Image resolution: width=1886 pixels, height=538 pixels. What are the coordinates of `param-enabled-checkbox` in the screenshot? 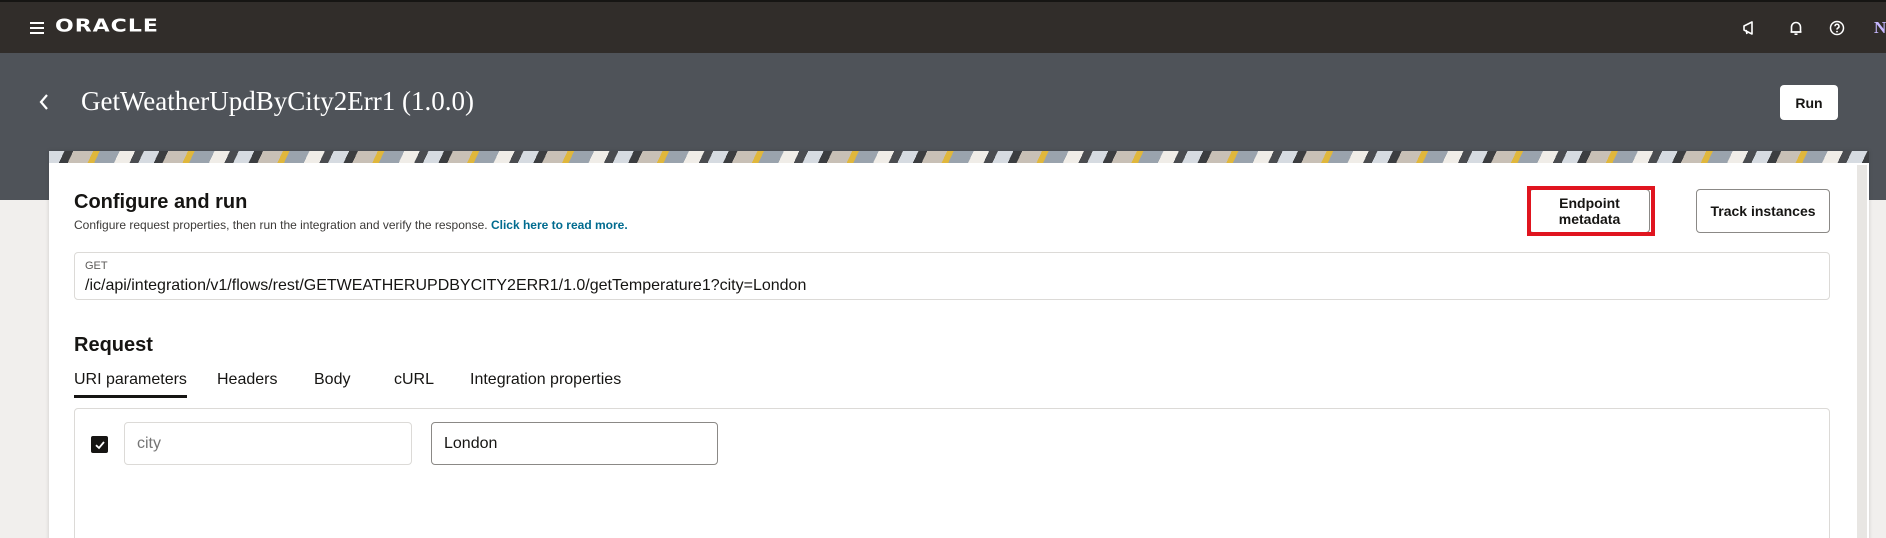 It's located at (99, 444).